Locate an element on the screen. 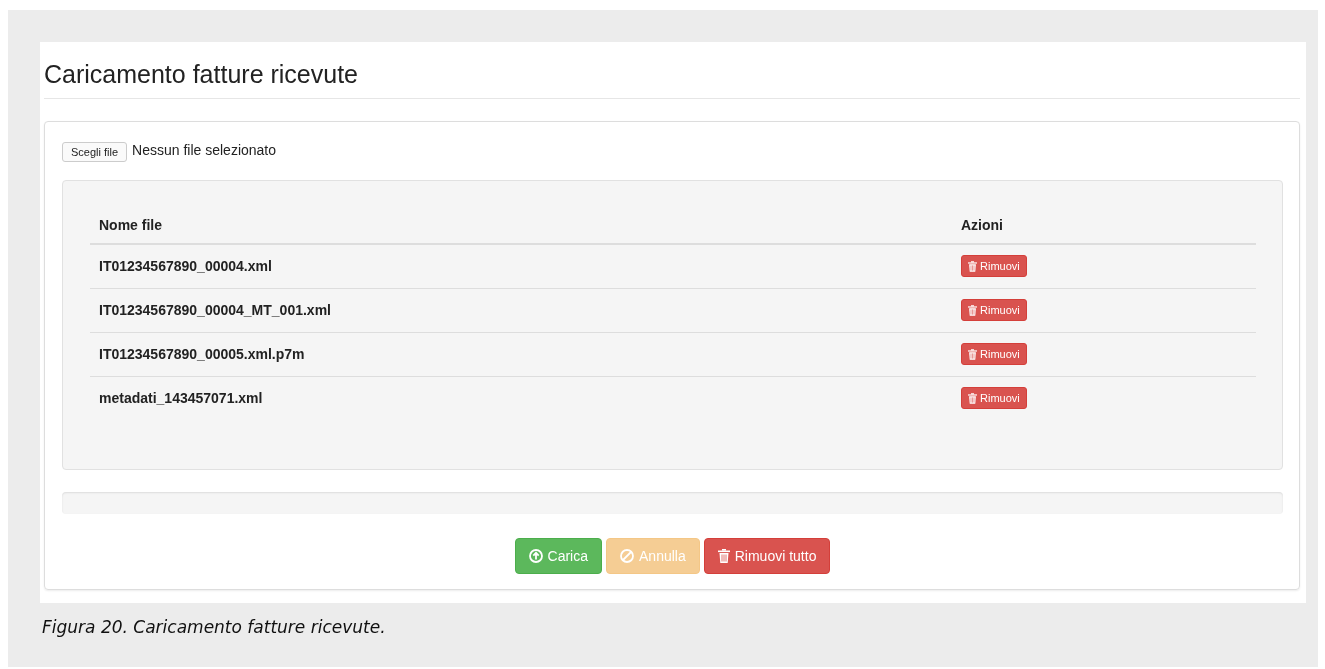 The width and height of the screenshot is (1325, 669). upload-button: Carica is located at coordinates (558, 556).